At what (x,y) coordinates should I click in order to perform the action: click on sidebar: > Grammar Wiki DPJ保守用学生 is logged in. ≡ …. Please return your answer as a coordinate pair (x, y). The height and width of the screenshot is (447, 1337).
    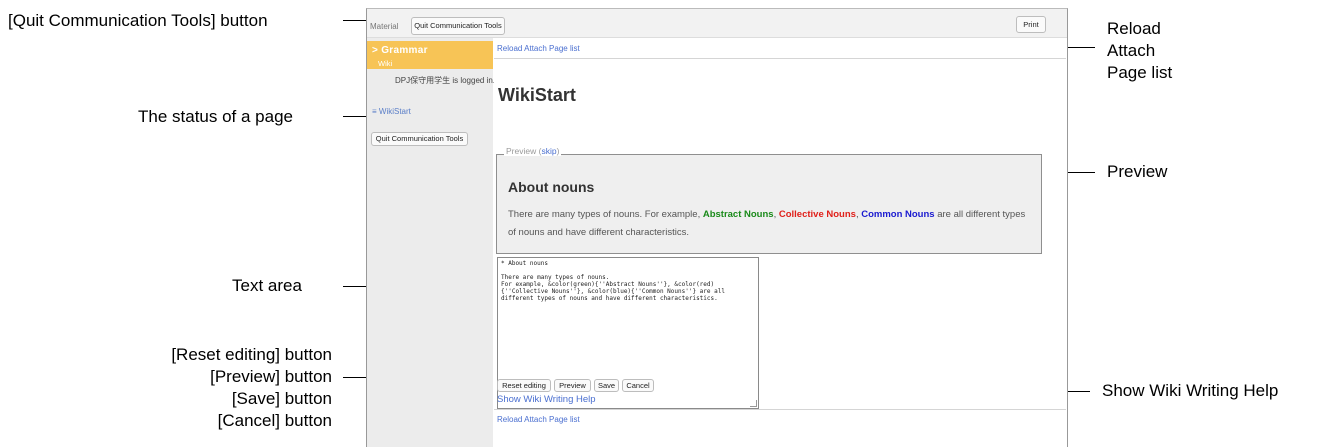
    Looking at the image, I should click on (431, 242).